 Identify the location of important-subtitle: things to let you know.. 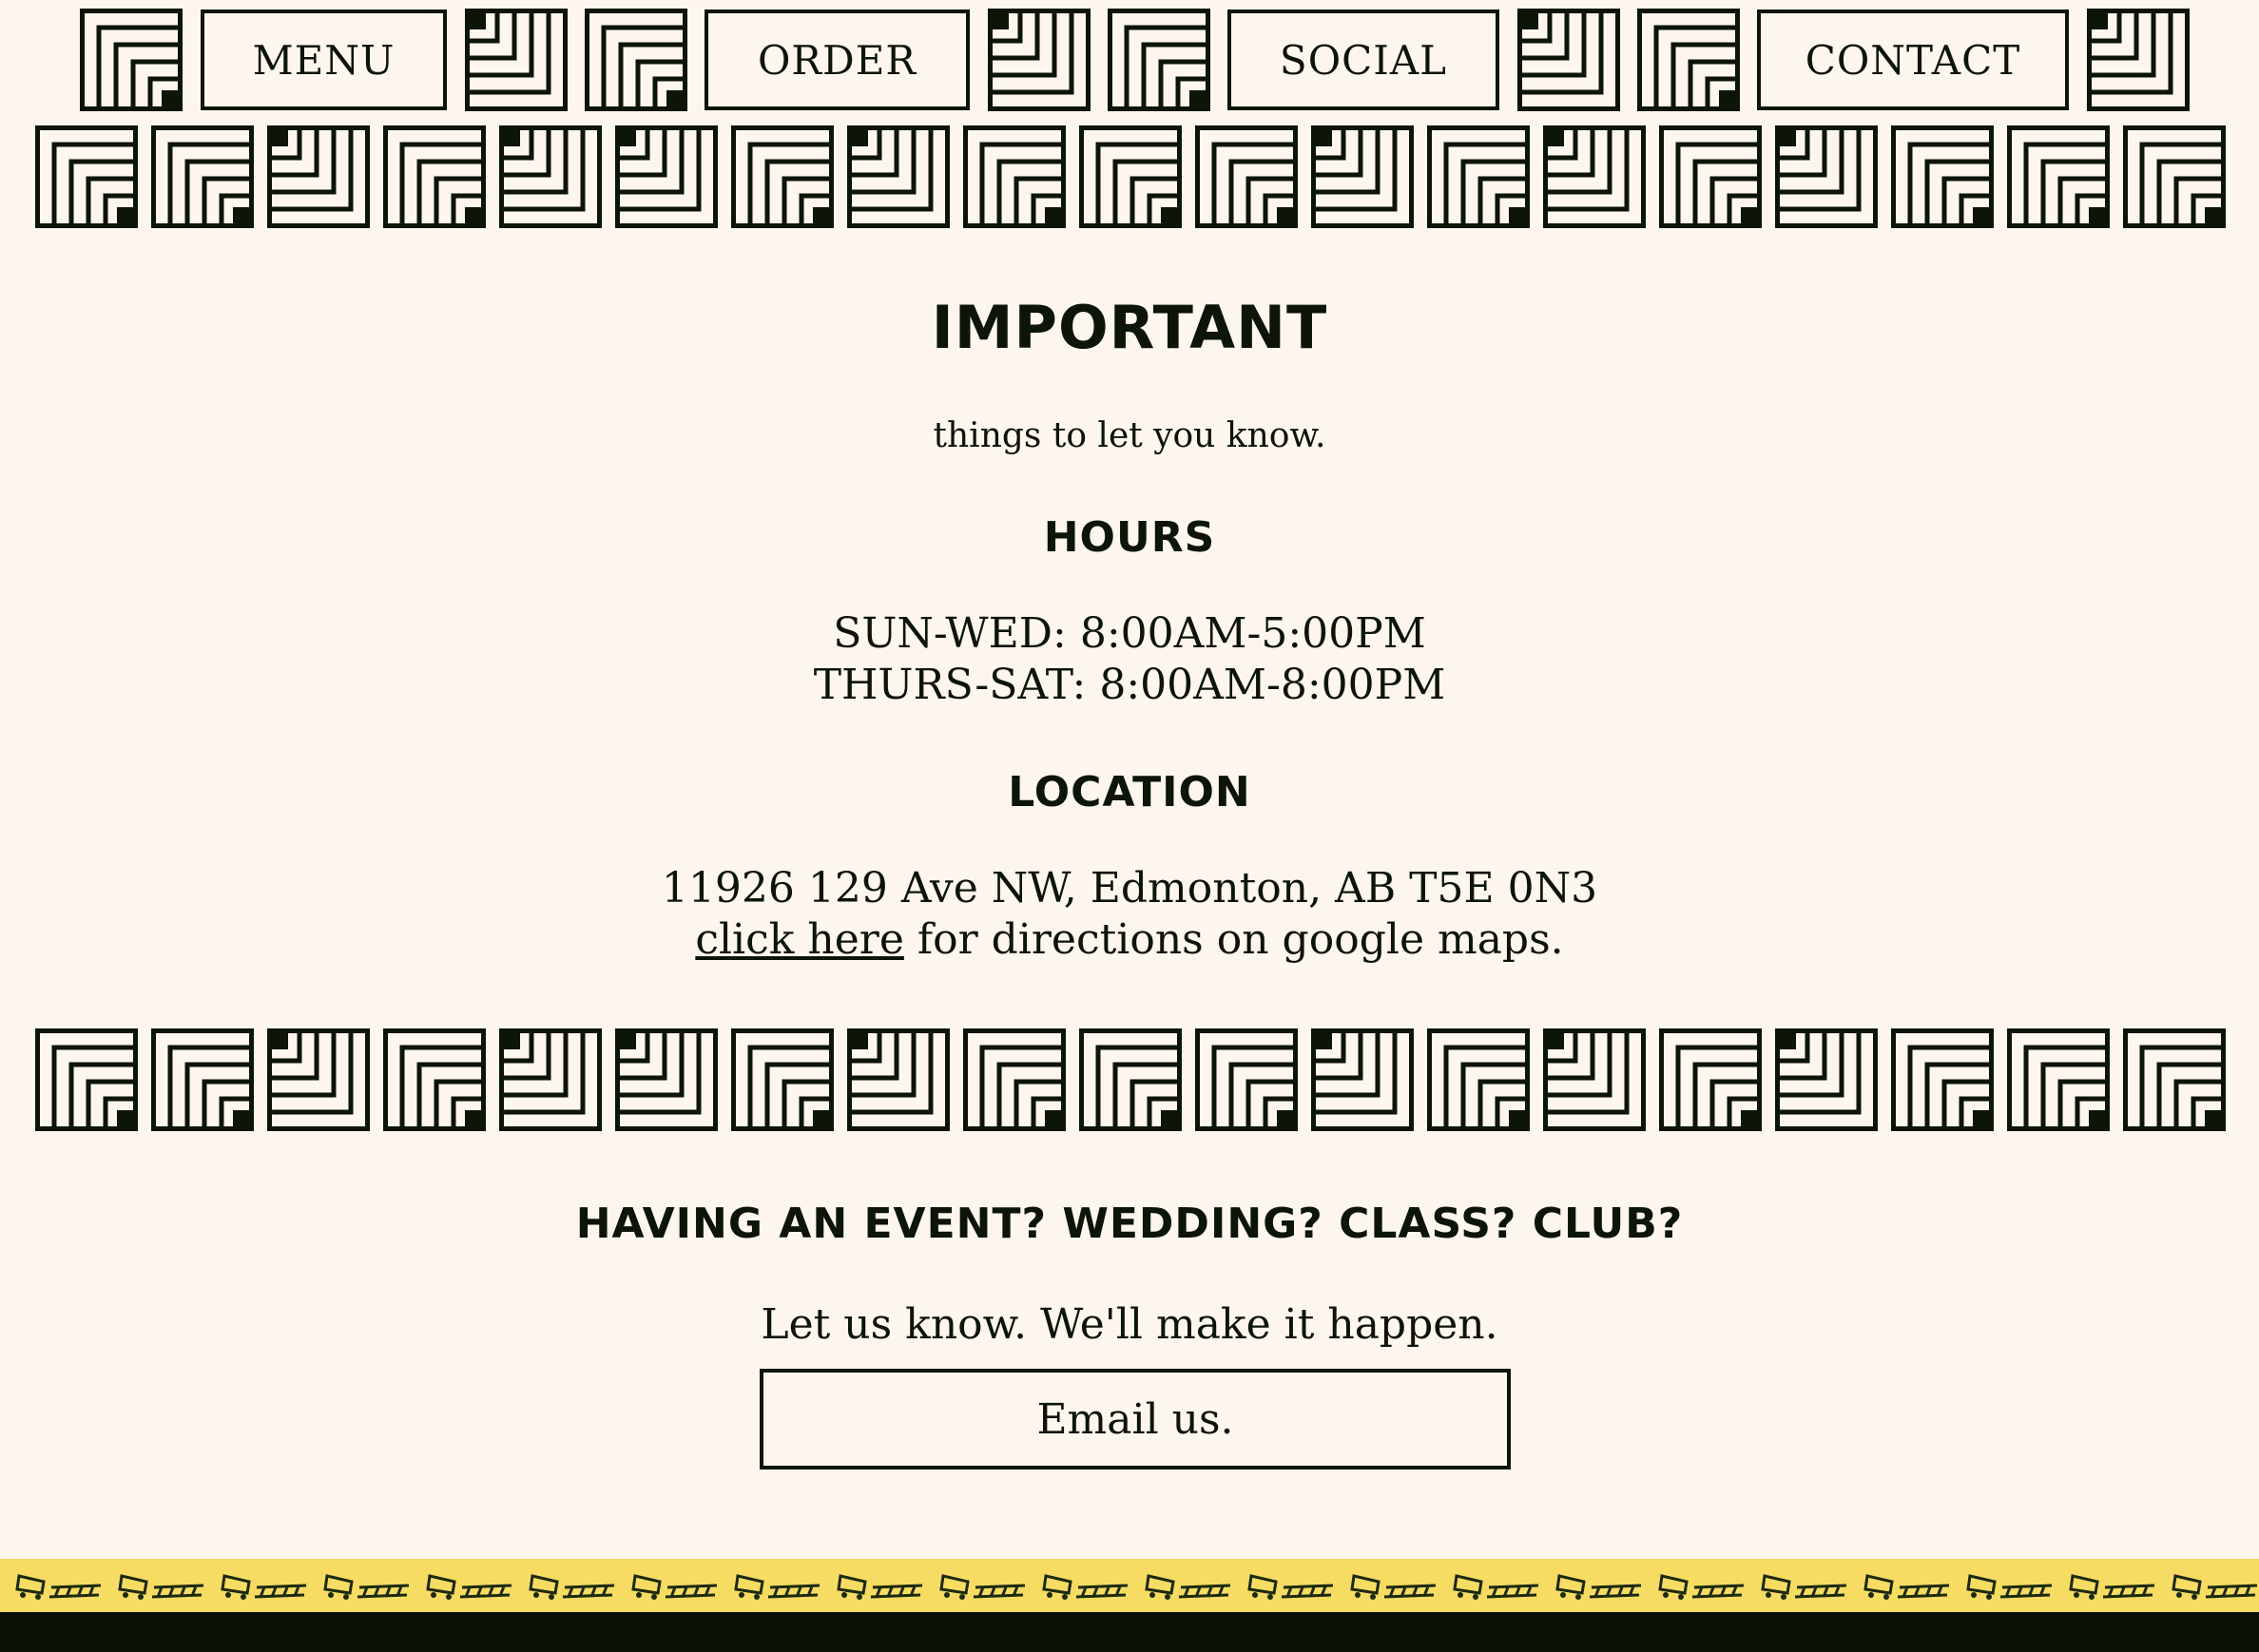
(1129, 435).